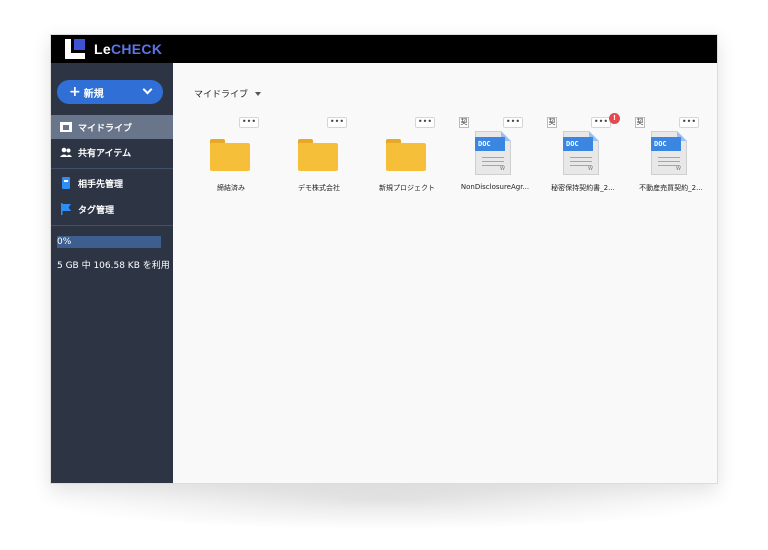  Describe the element at coordinates (113, 266) in the screenshot. I see `storage-usage-text: 5 GB 中 106.58 KB を利用` at that location.